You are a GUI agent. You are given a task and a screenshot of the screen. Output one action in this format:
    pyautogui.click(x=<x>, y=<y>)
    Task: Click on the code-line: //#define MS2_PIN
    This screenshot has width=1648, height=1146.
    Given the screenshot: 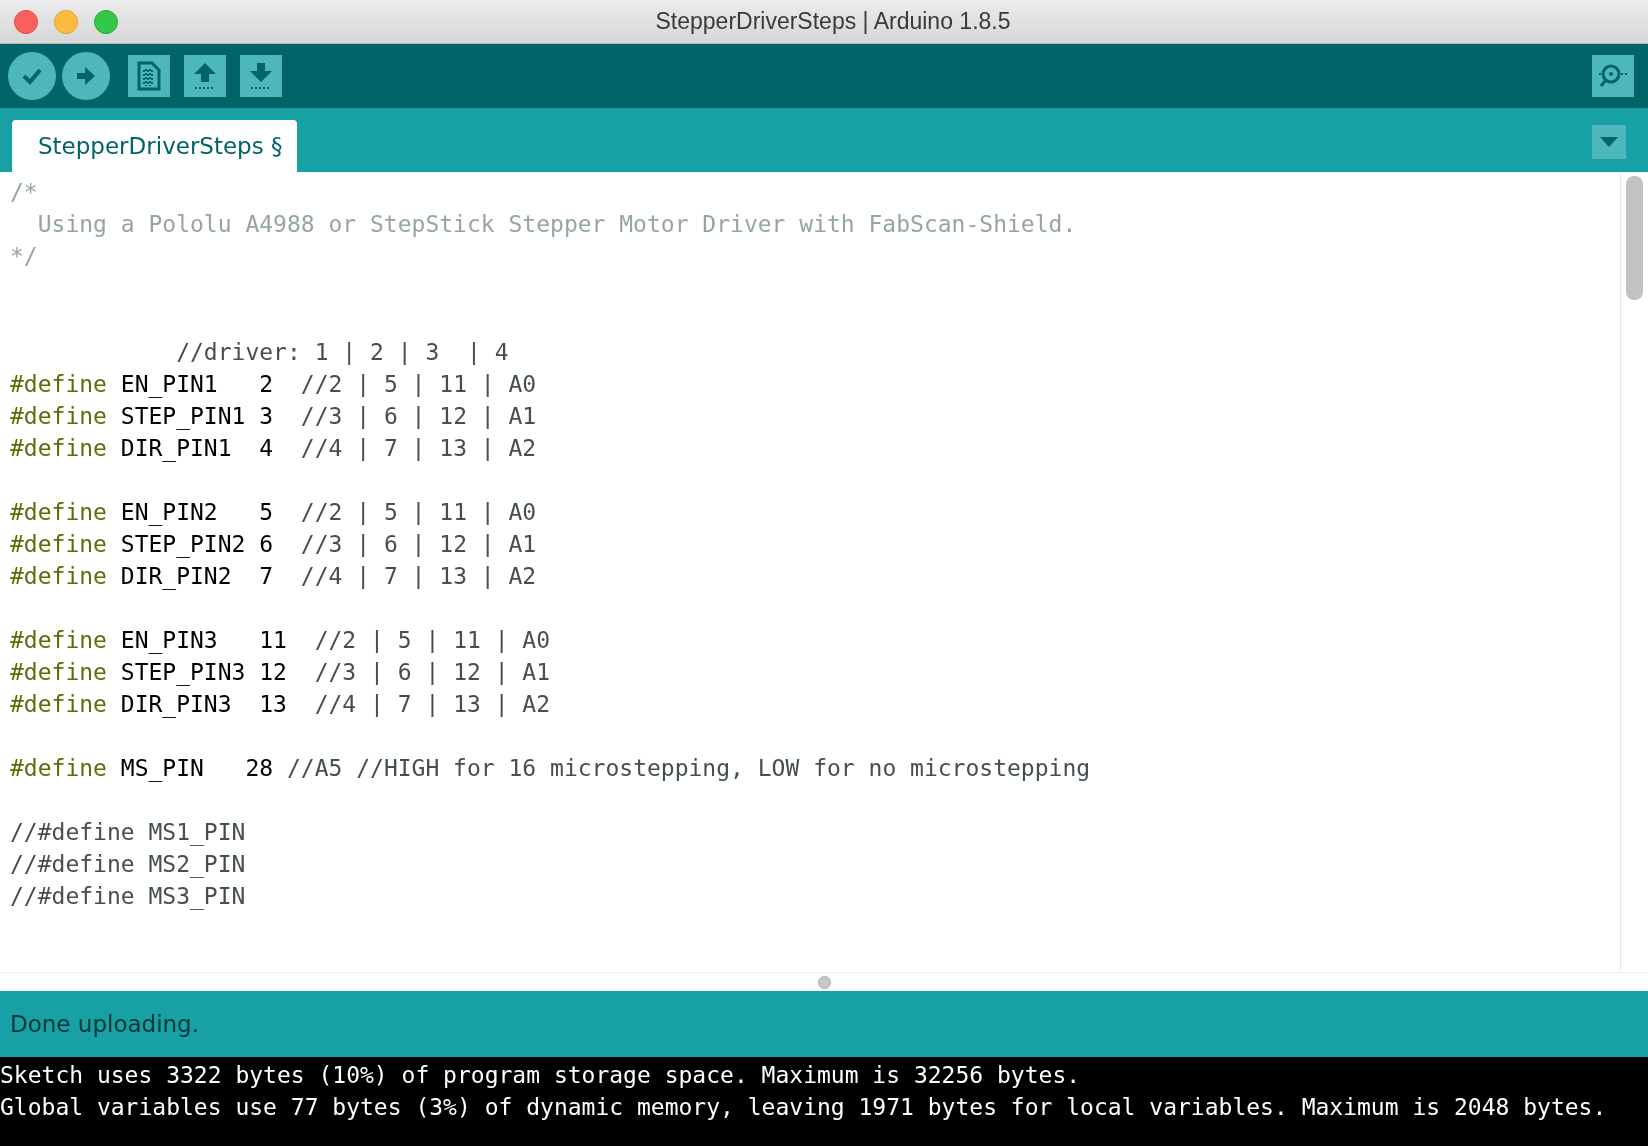 What is the action you would take?
    pyautogui.click(x=128, y=865)
    